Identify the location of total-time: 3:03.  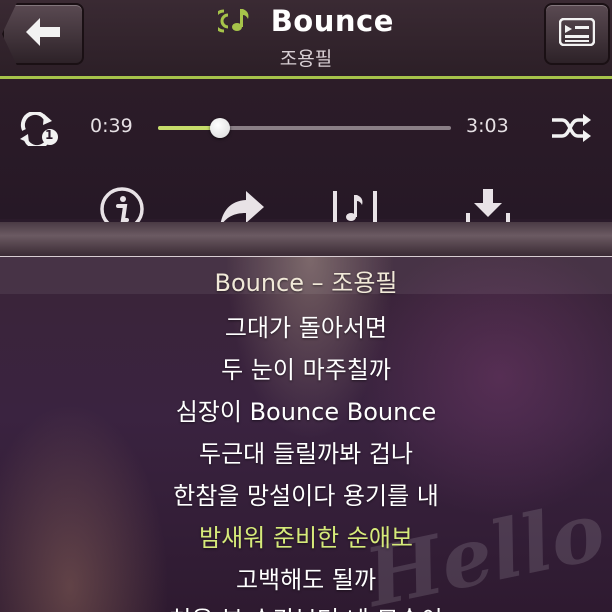
(487, 126).